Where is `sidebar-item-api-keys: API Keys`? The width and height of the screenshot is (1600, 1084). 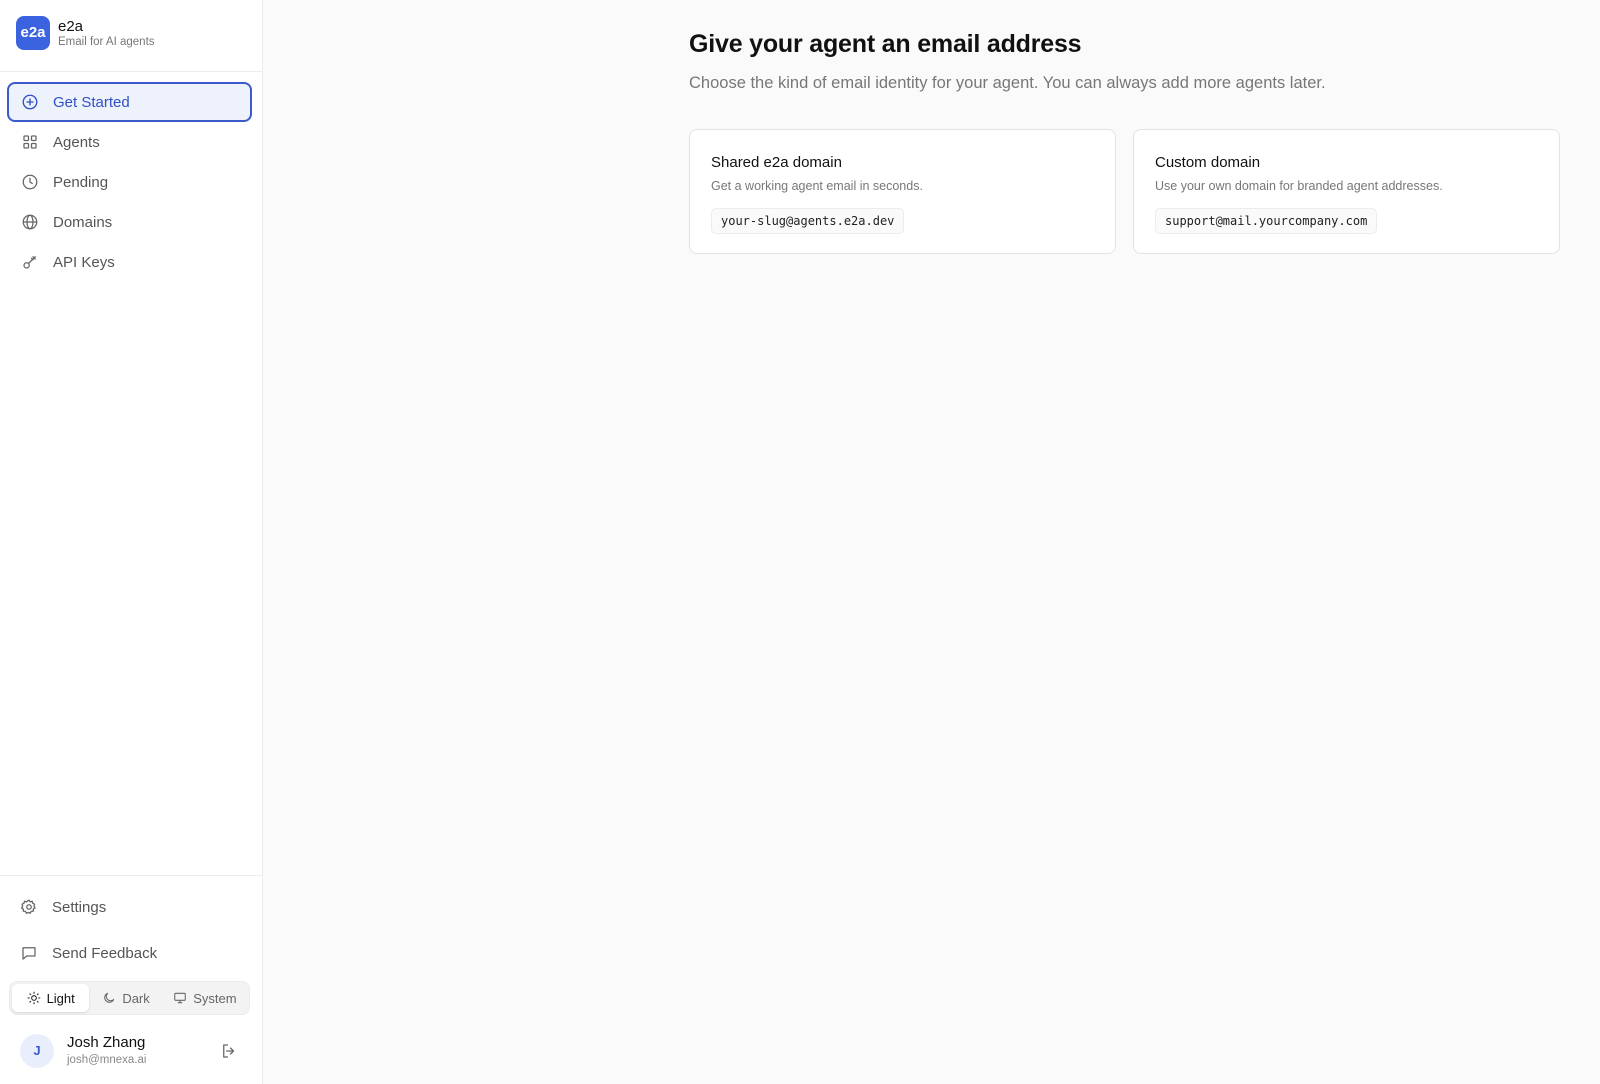
sidebar-item-api-keys: API Keys is located at coordinates (129, 262).